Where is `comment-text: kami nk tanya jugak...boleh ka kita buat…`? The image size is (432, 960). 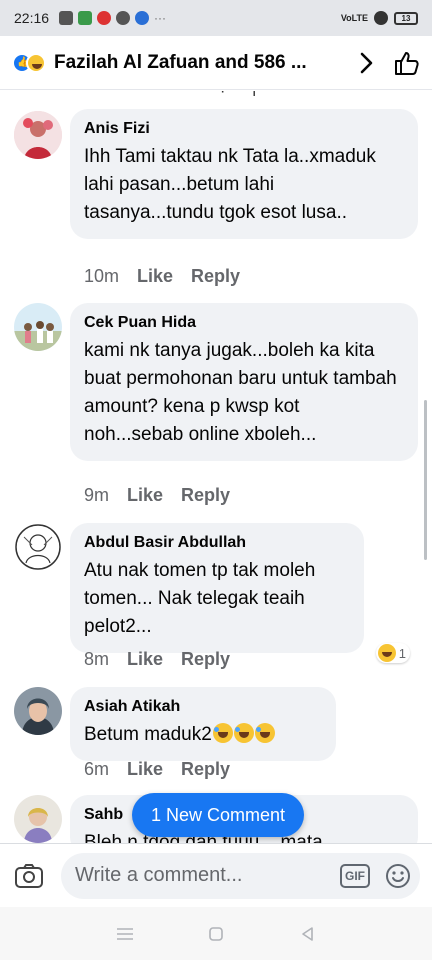 comment-text: kami nk tanya jugak...boleh ka kita buat… is located at coordinates (240, 392).